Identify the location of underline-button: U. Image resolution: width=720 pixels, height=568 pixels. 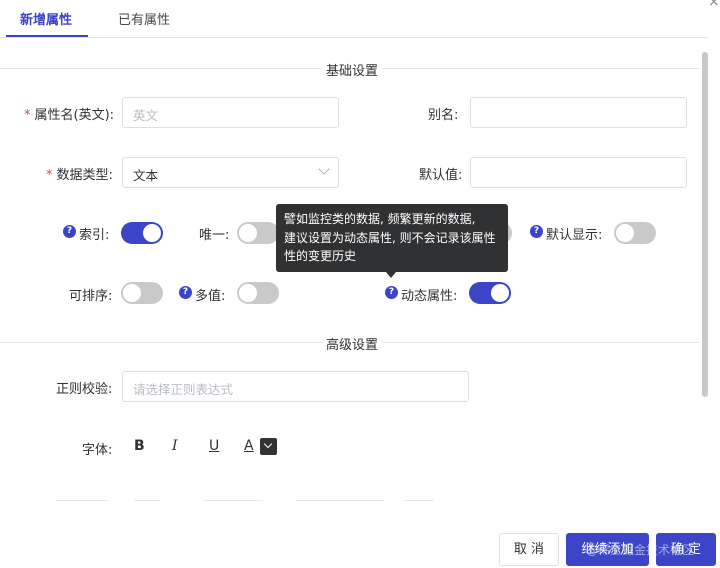
(214, 446).